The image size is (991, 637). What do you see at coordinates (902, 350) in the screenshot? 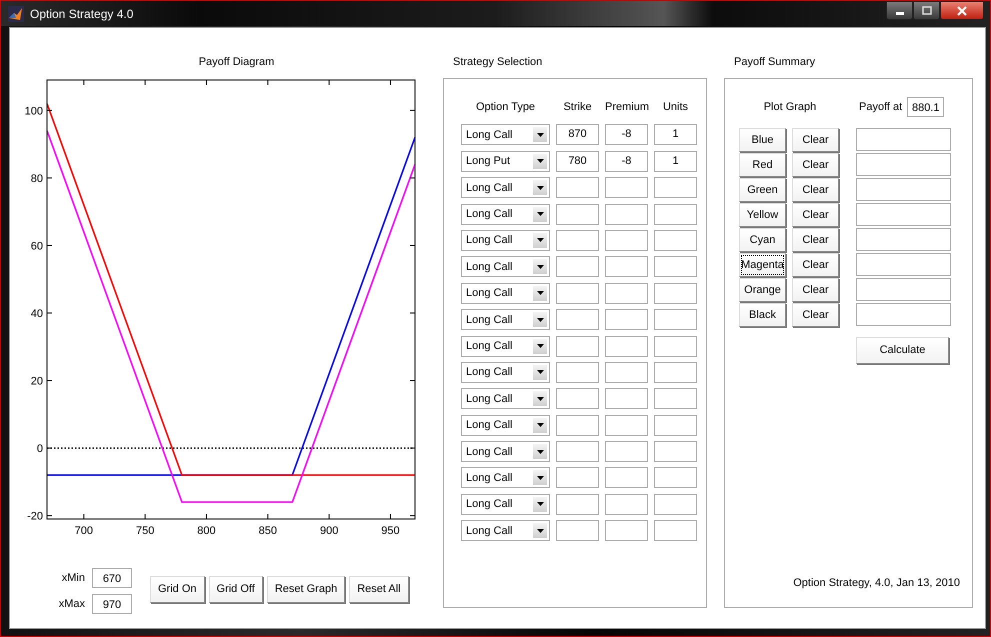
I see `calculate-button: Calculate` at bounding box center [902, 350].